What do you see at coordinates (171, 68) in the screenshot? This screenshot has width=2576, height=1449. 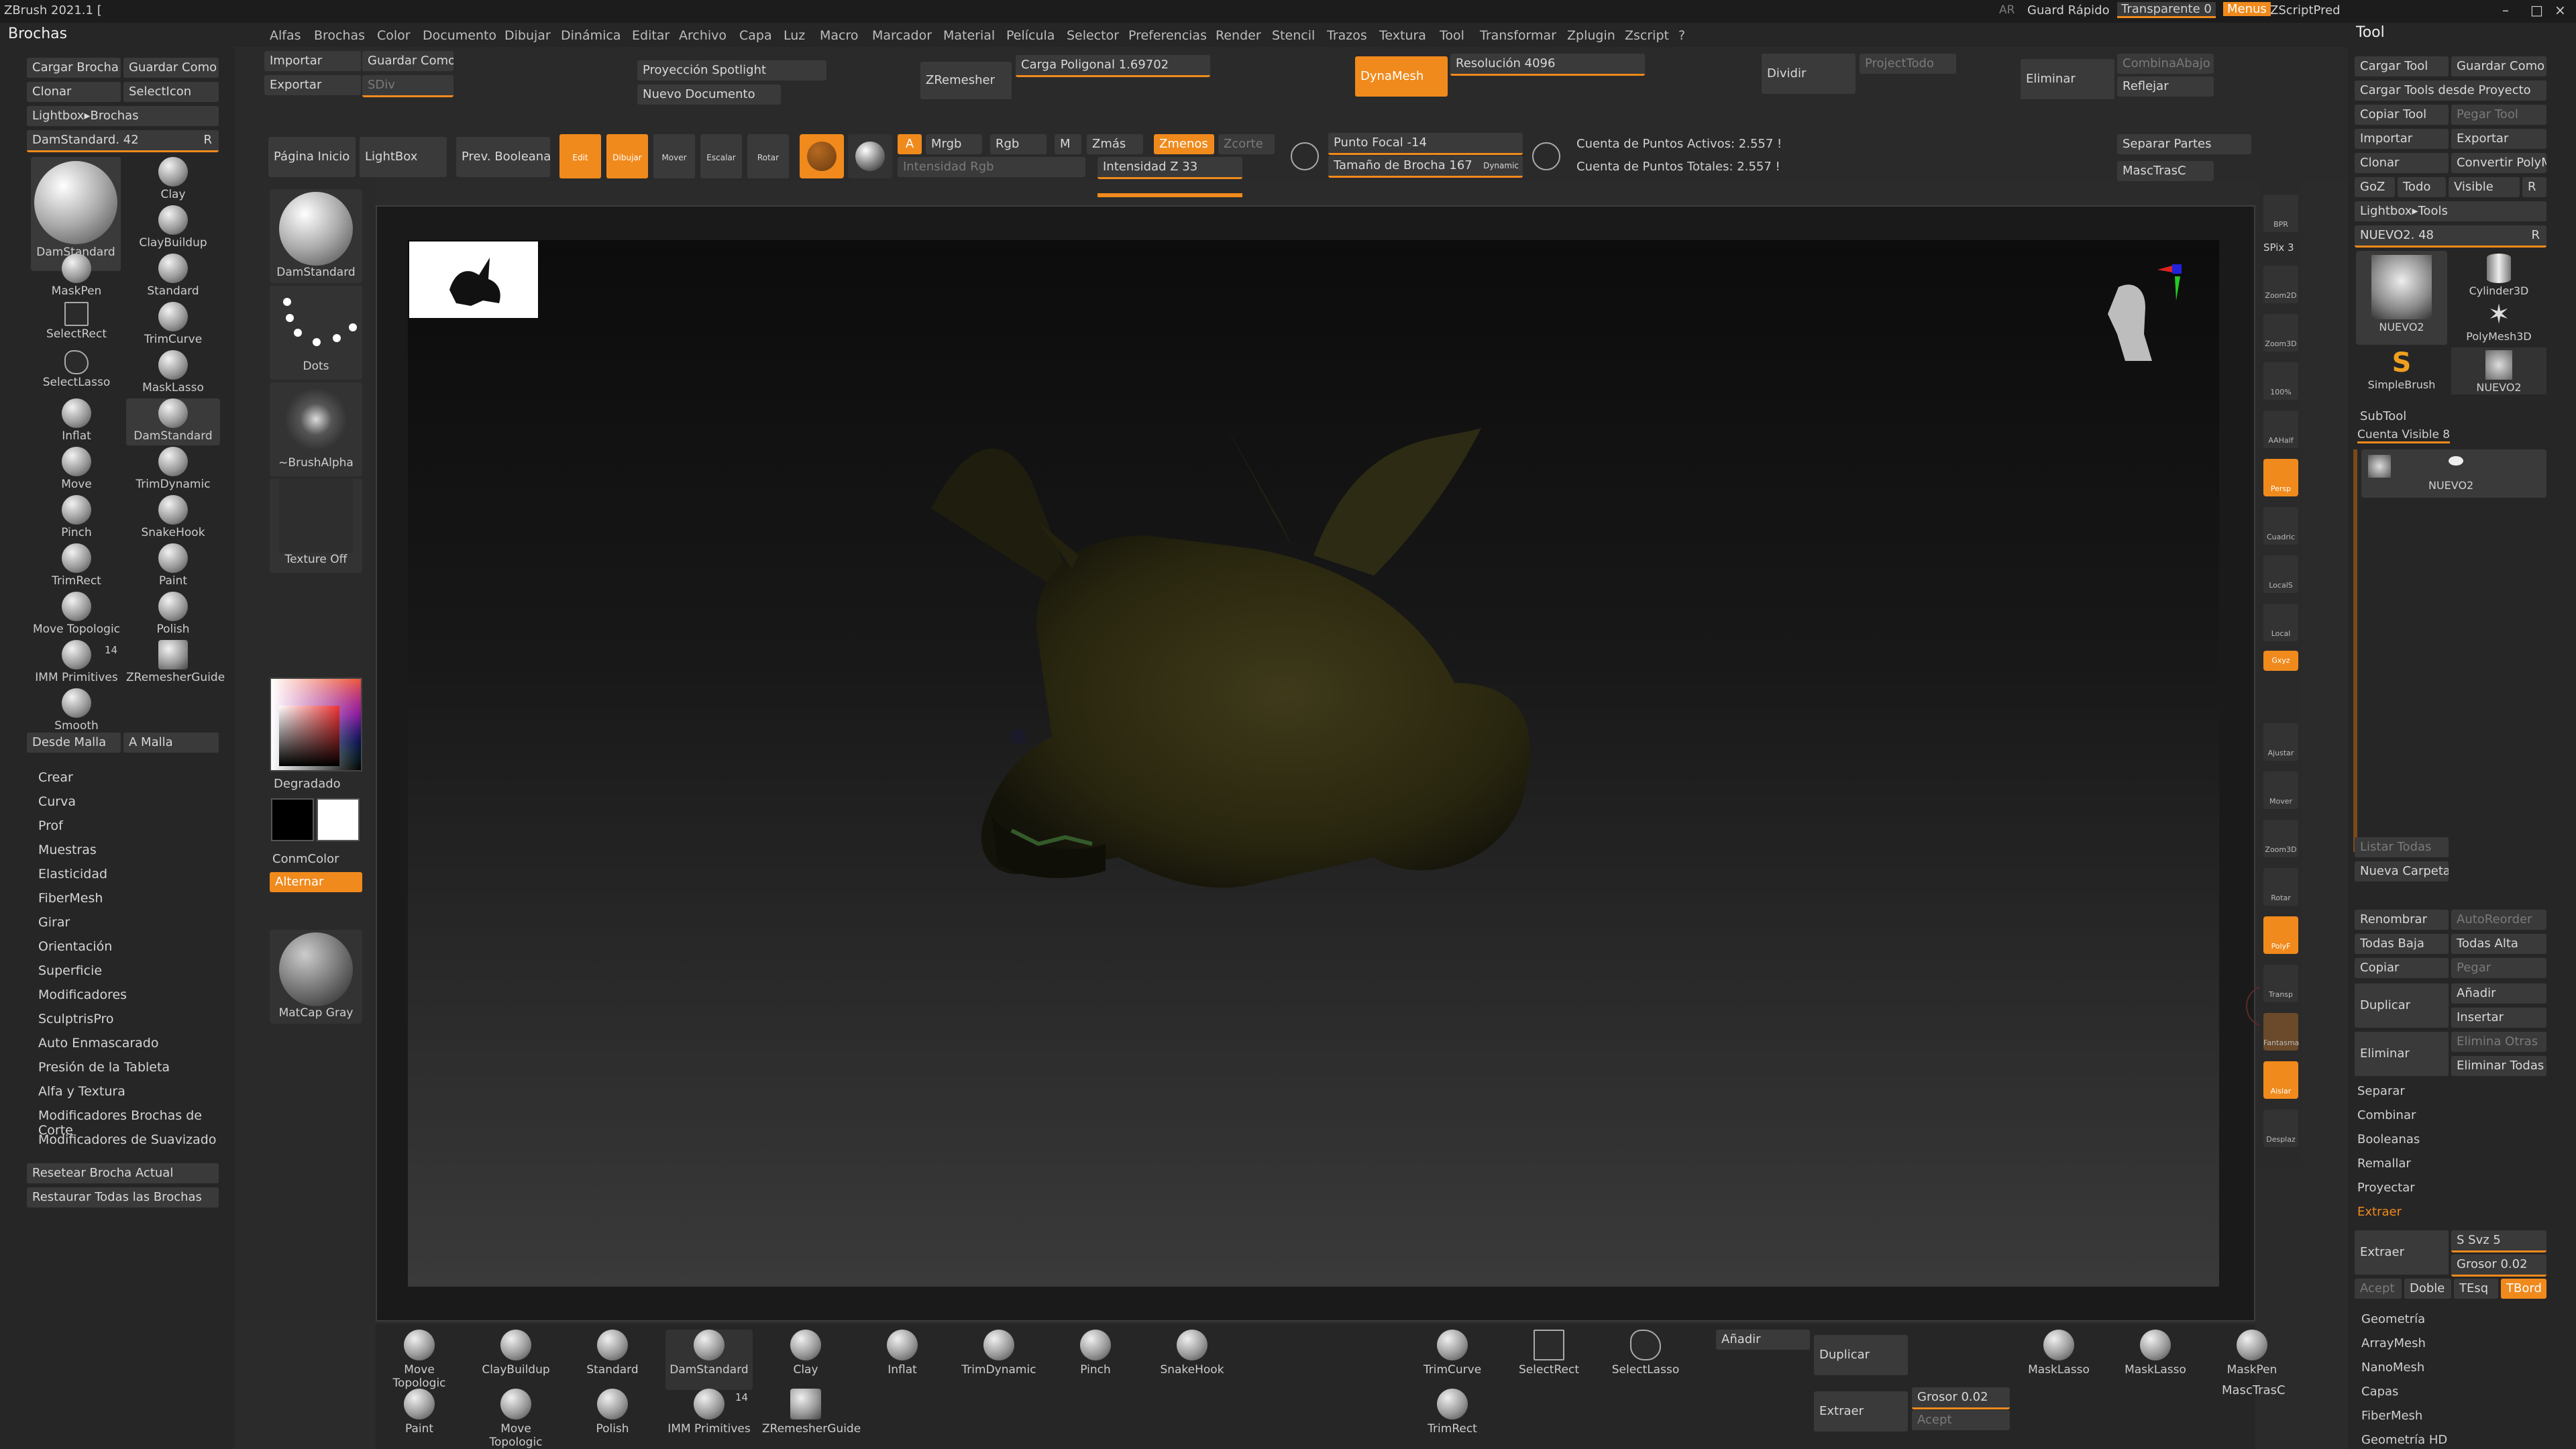 I see `save-brush-button: Guardar Como` at bounding box center [171, 68].